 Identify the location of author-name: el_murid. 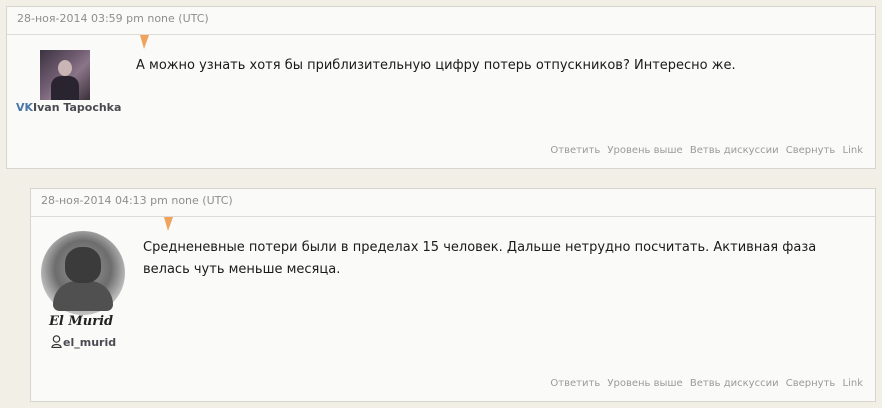
(83, 342).